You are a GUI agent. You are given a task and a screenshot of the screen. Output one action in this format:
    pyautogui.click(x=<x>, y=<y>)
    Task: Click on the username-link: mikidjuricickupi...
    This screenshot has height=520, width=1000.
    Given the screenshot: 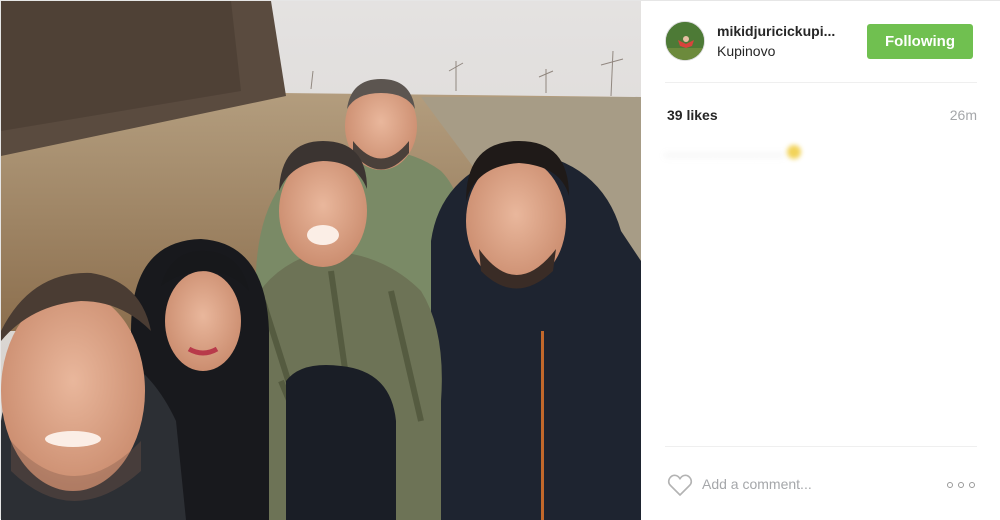 What is the action you would take?
    pyautogui.click(x=782, y=31)
    